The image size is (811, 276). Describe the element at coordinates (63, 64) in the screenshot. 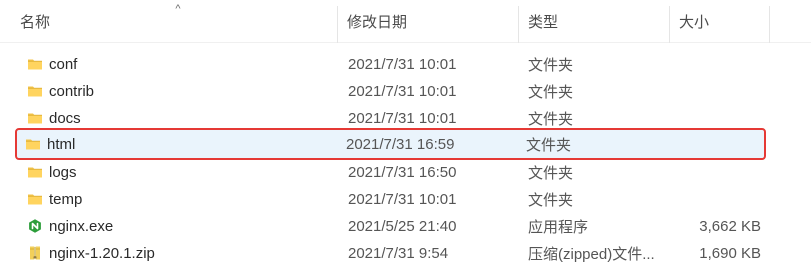

I see `file-name: conf` at that location.